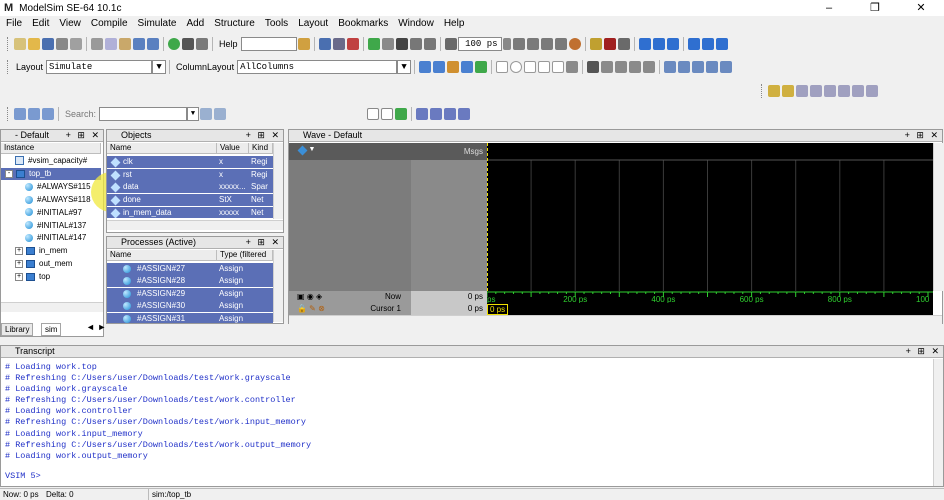 This screenshot has height=500, width=944. Describe the element at coordinates (498, 309) in the screenshot. I see `cursor-marker: 0 ps` at that location.